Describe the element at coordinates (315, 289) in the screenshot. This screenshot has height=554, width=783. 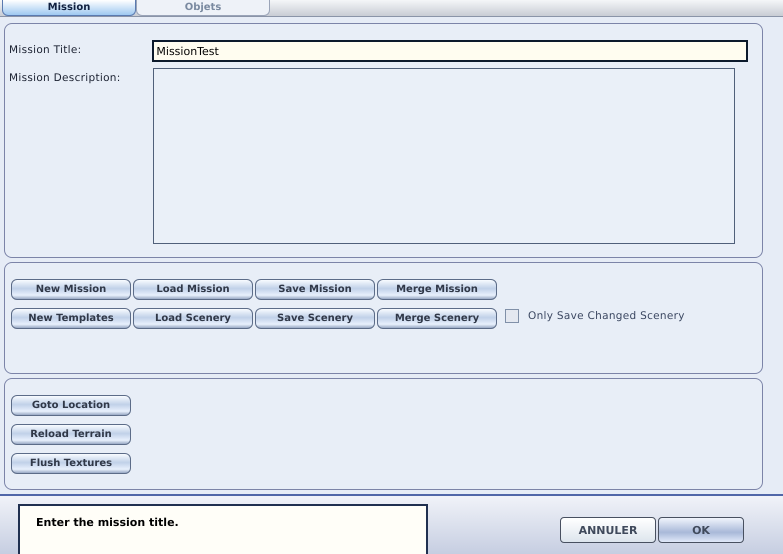
I see `button: Save Mission` at that location.